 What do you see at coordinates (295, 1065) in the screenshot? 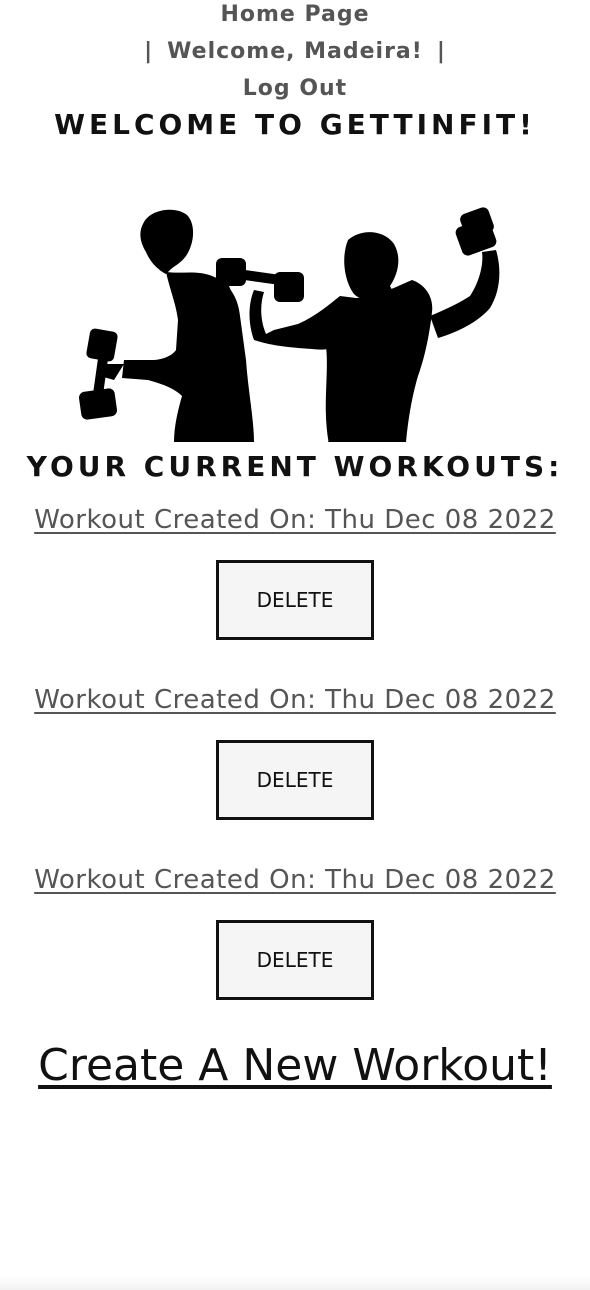
I see `create-workout-link: Create A New Workout!` at bounding box center [295, 1065].